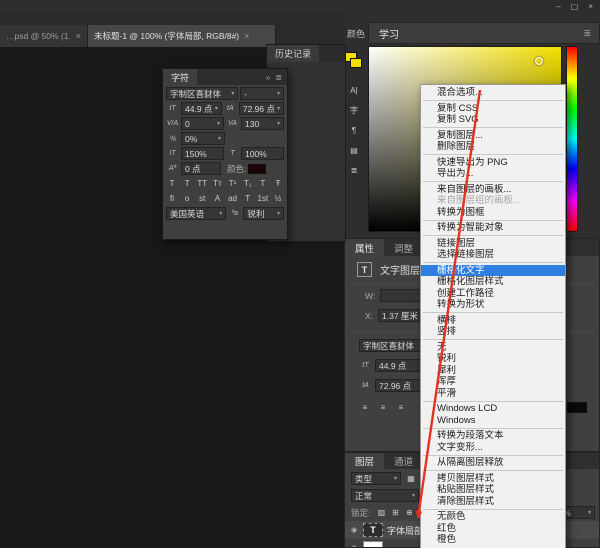 This screenshot has height=548, width=600. I want to click on minimize-icon: –, so click(558, 7).